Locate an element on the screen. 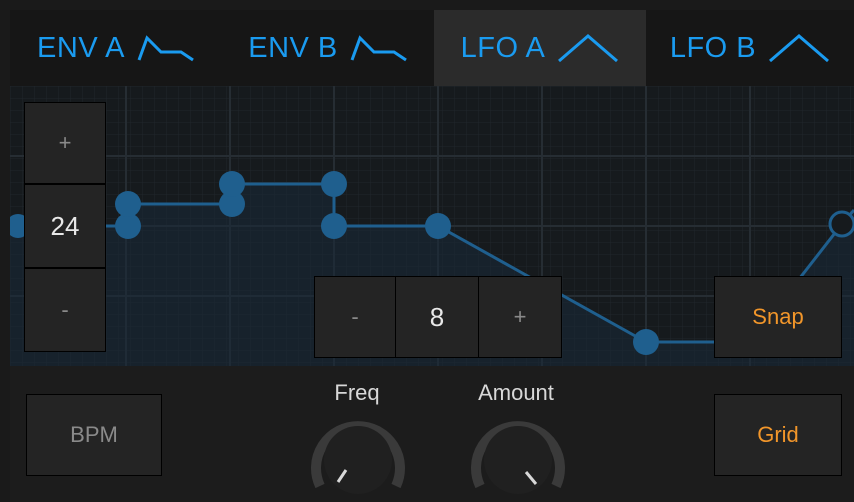 The width and height of the screenshot is (854, 502). center-stepper-plus-button: + is located at coordinates (520, 317).